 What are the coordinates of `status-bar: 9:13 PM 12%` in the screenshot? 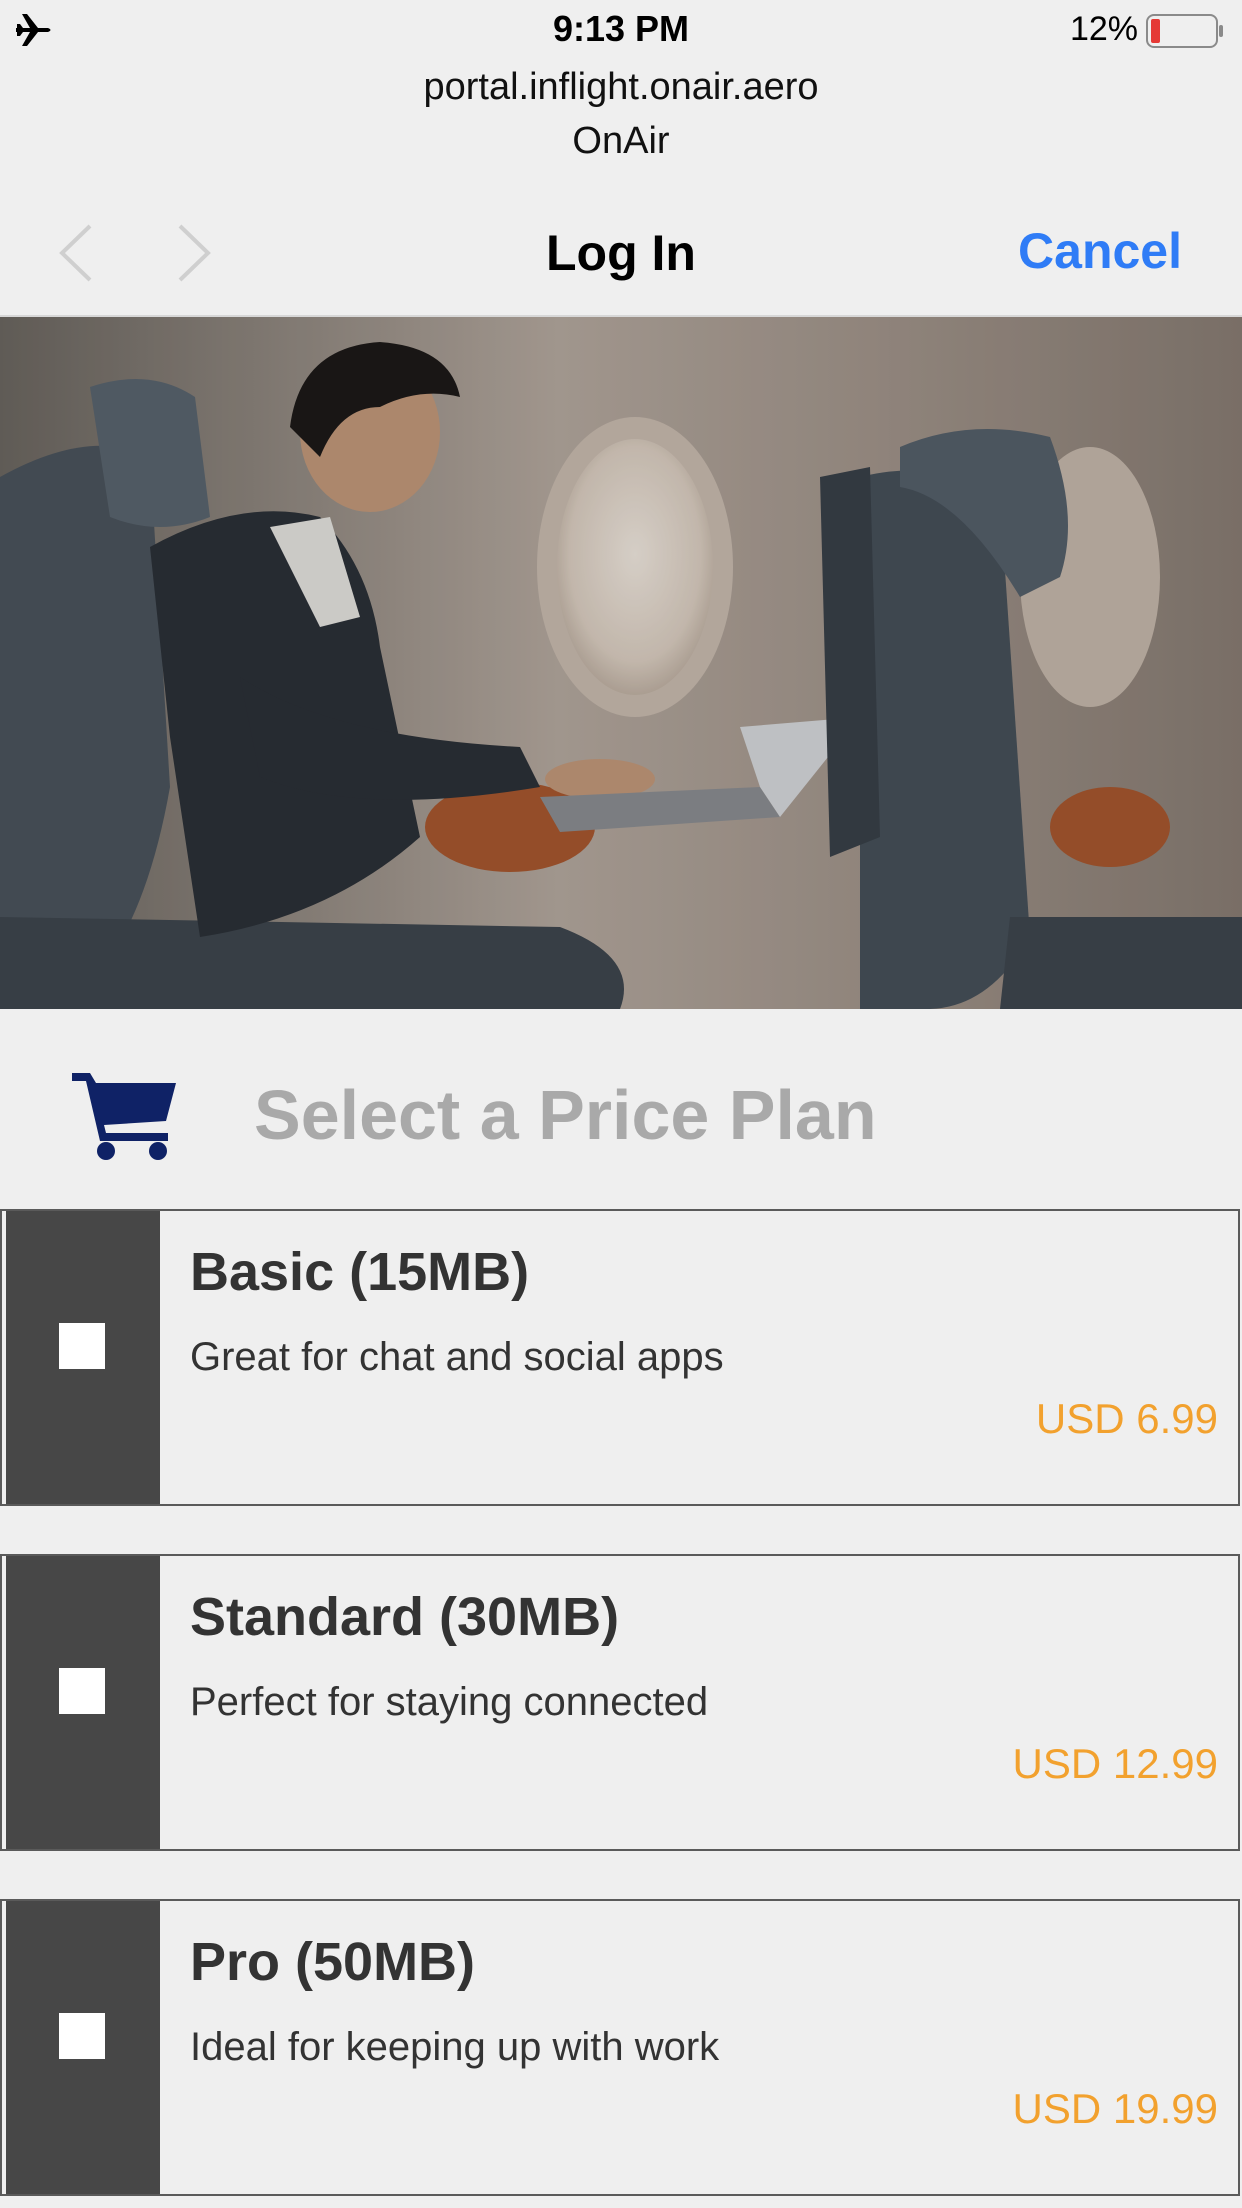 It's located at (621, 30).